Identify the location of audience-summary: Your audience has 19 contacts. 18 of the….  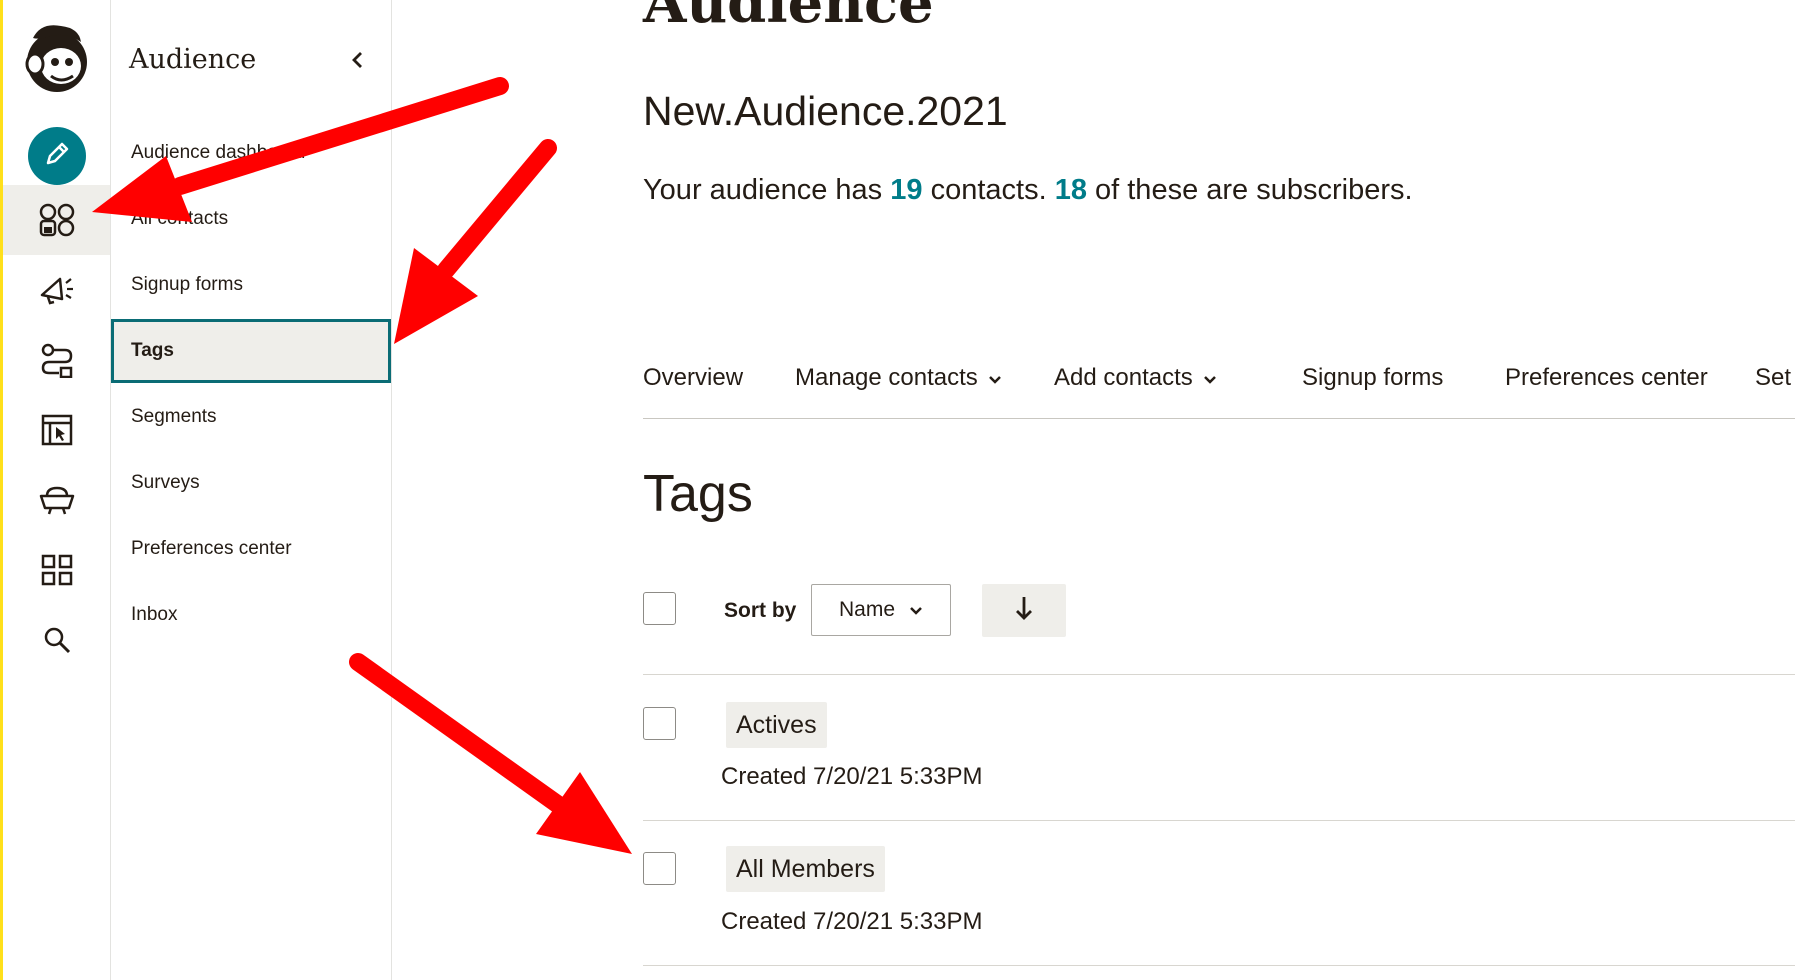
(1028, 190).